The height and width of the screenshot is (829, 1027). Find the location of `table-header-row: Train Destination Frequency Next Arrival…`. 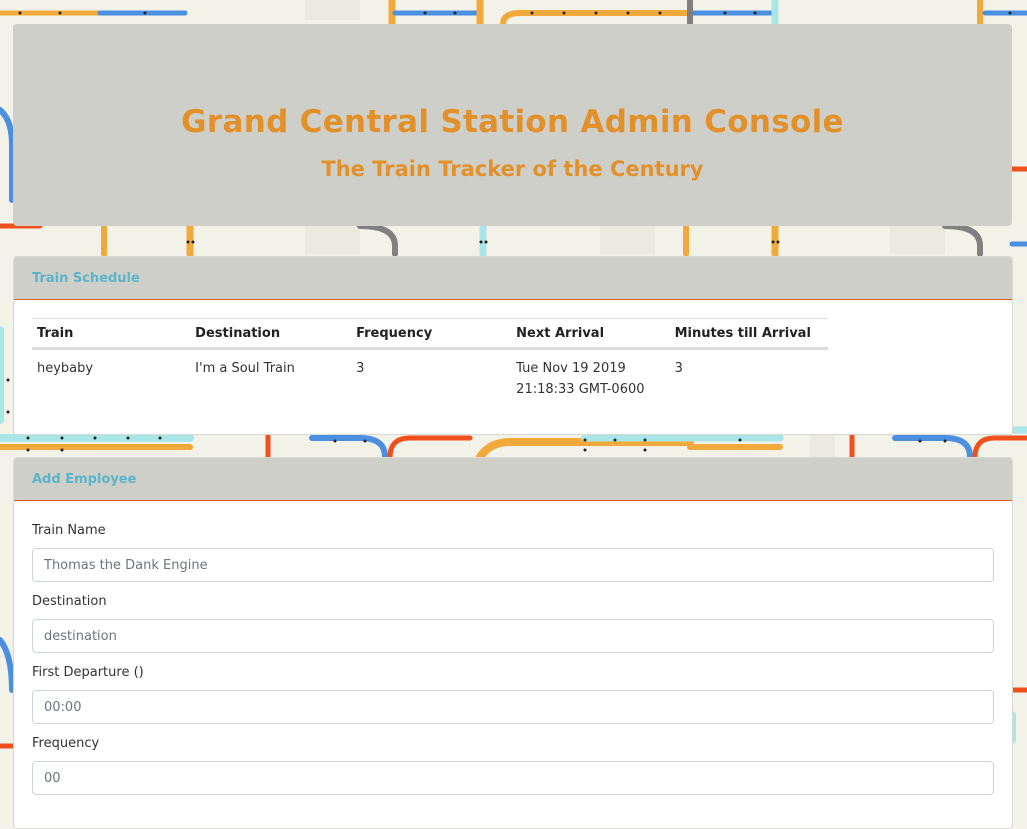

table-header-row: Train Destination Frequency Next Arrival… is located at coordinates (430, 334).